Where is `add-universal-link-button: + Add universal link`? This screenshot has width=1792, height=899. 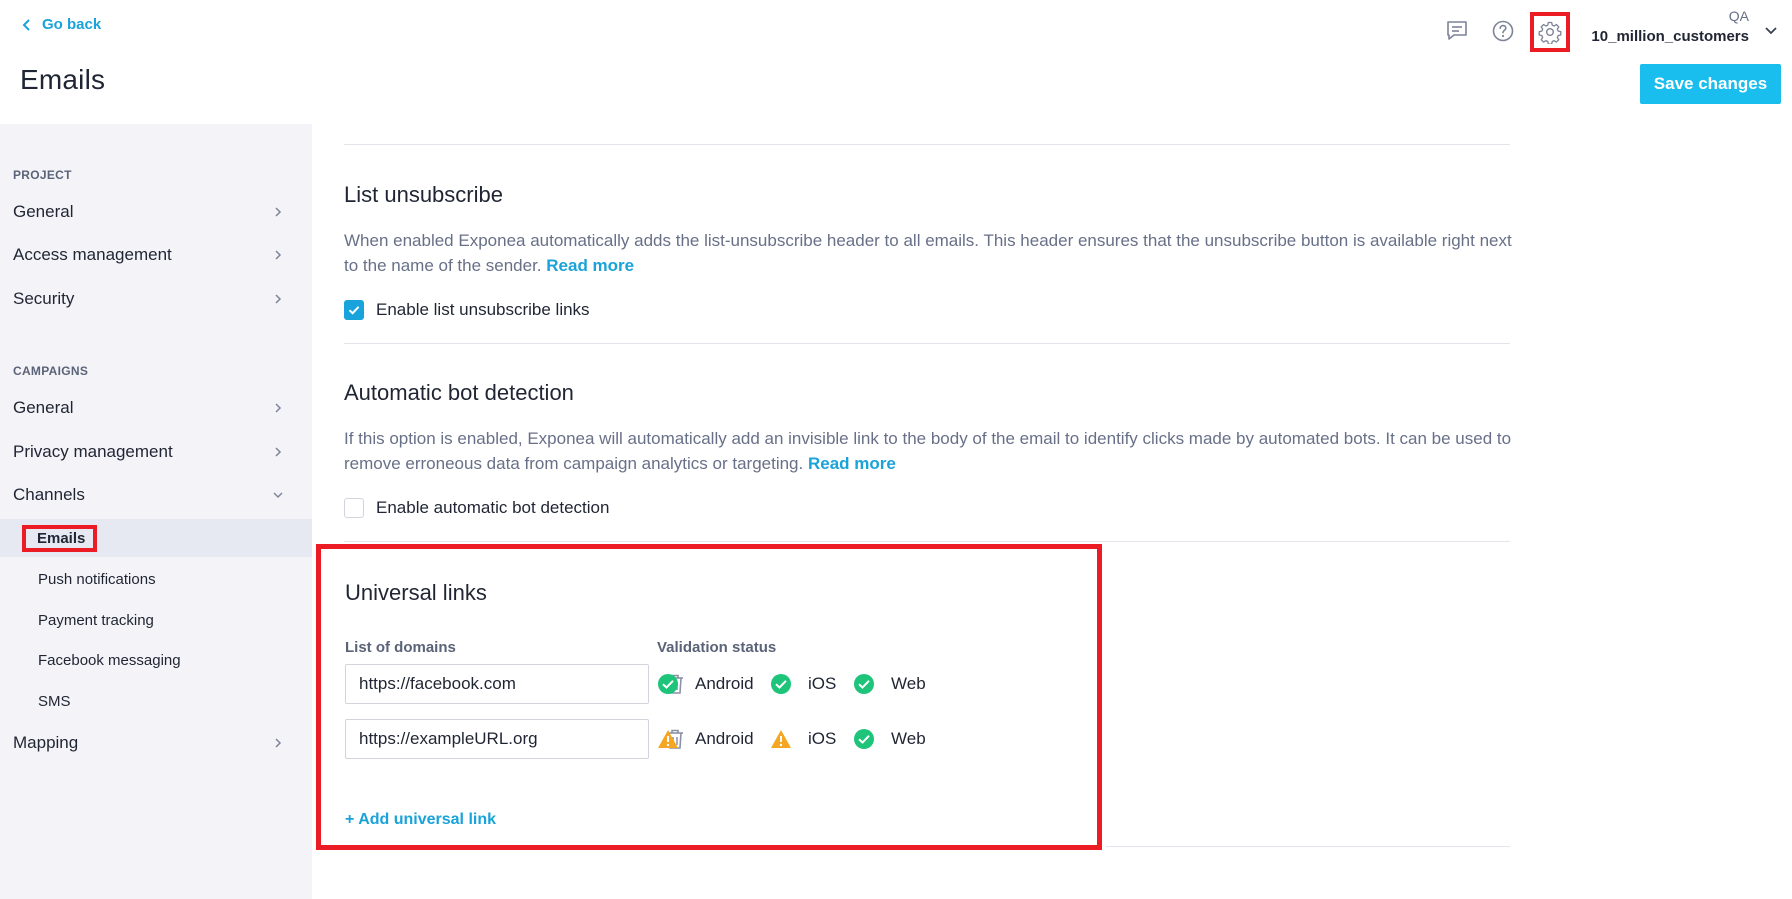
add-universal-link-button: + Add universal link is located at coordinates (420, 820).